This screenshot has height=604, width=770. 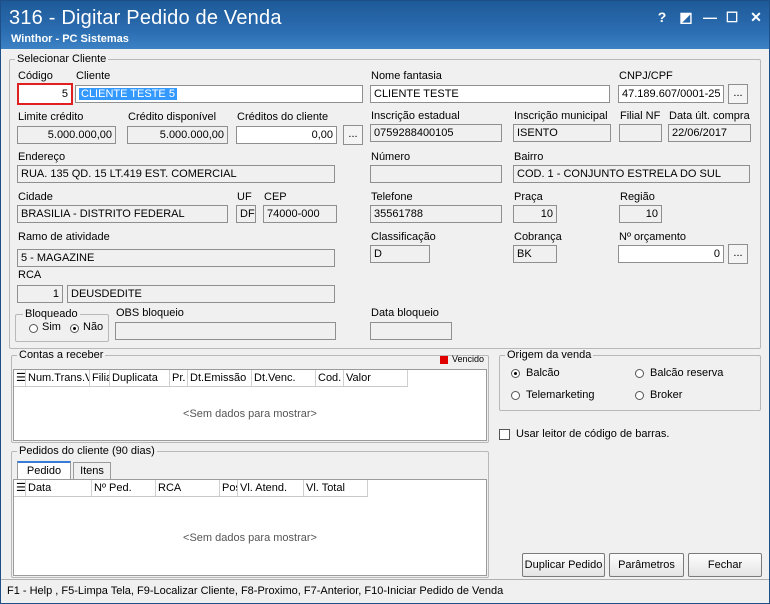 What do you see at coordinates (543, 373) in the screenshot?
I see `origem-balcao-label: Balcão` at bounding box center [543, 373].